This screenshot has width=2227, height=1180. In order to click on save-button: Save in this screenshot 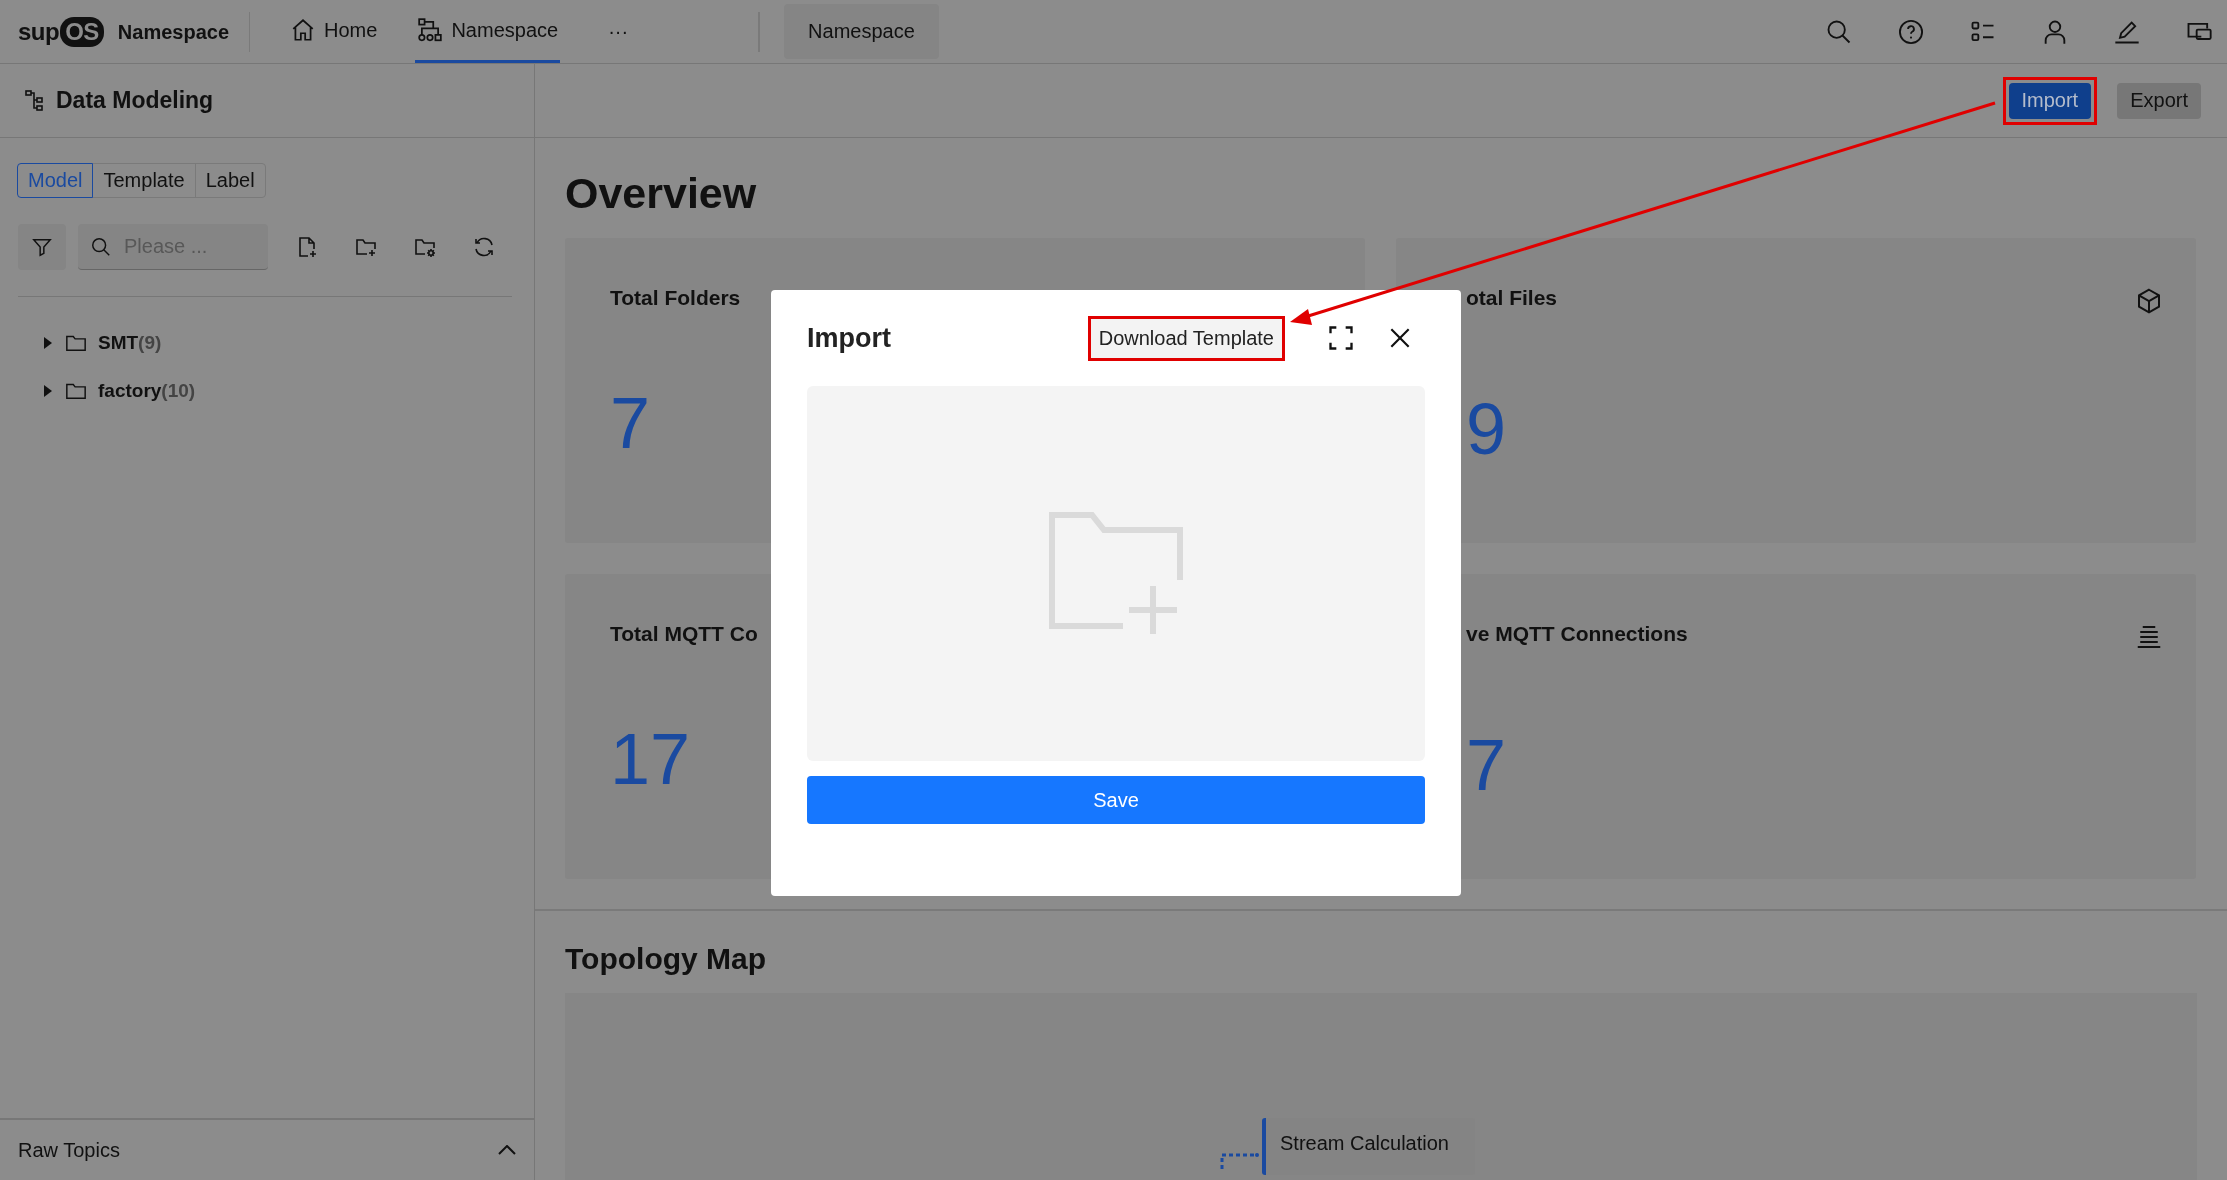, I will do `click(1116, 800)`.